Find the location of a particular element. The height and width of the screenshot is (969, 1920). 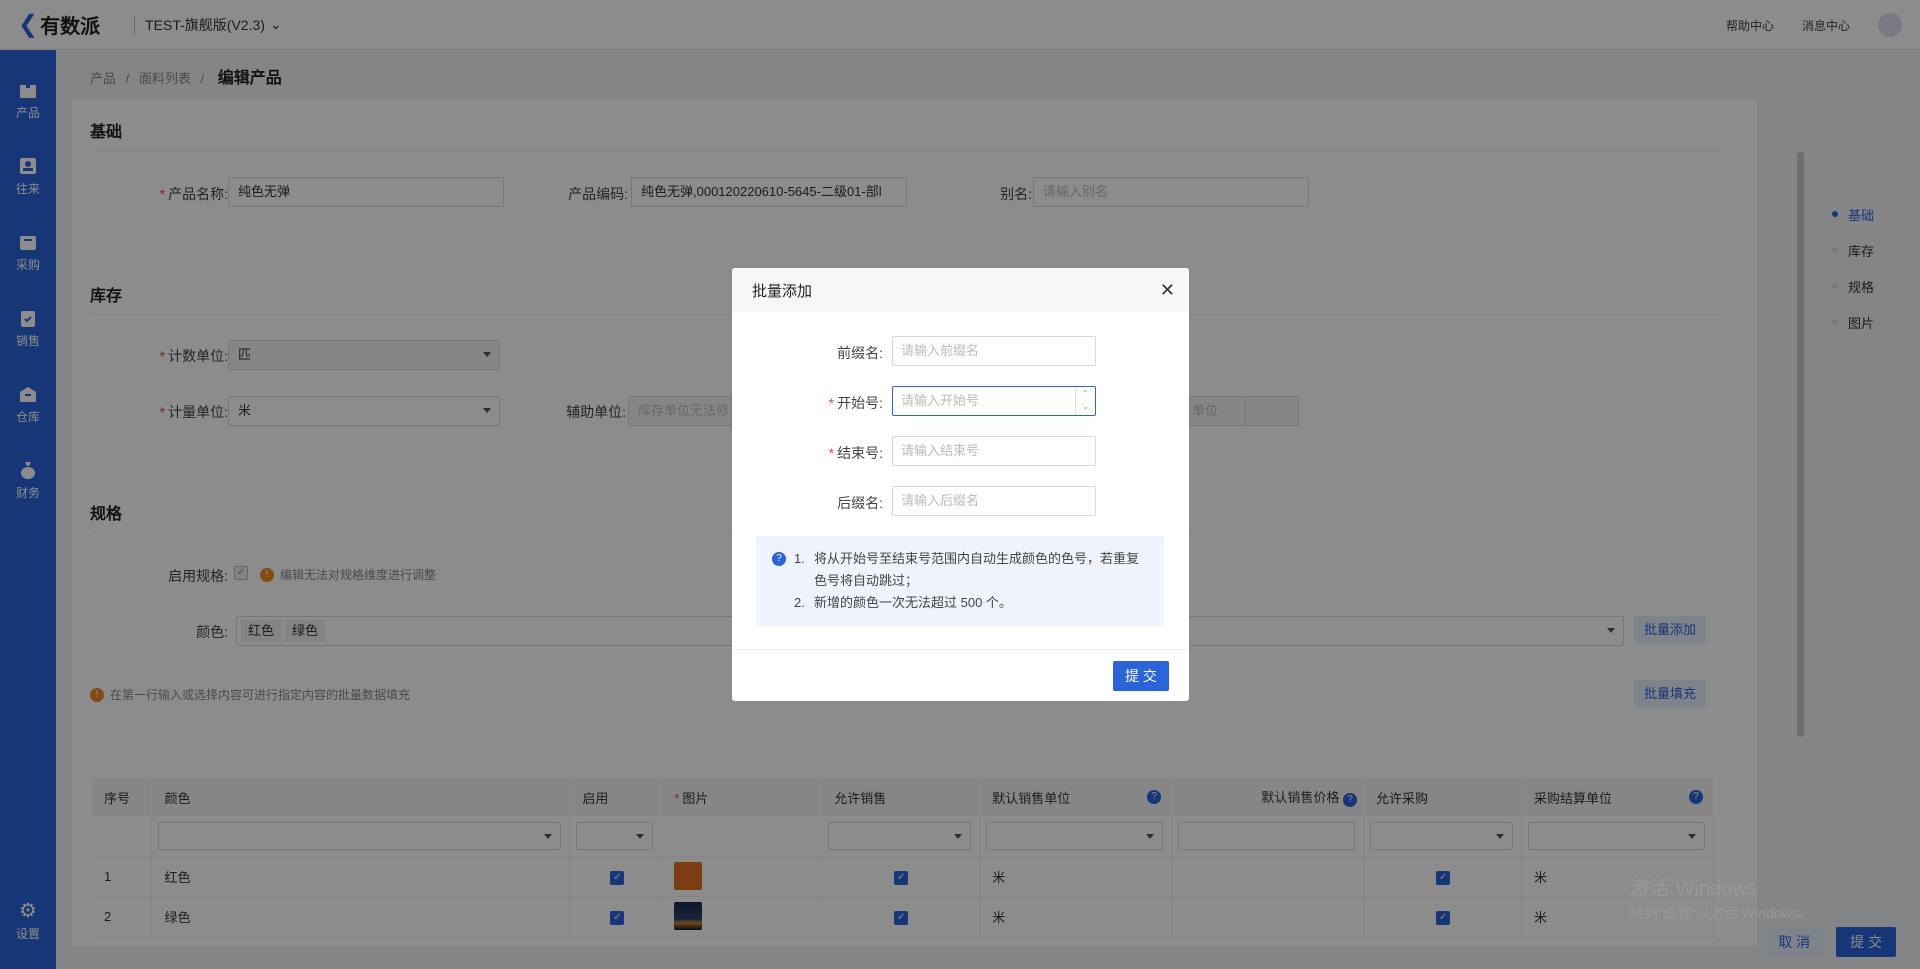

prefix-label: 前缀名: is located at coordinates (860, 353).